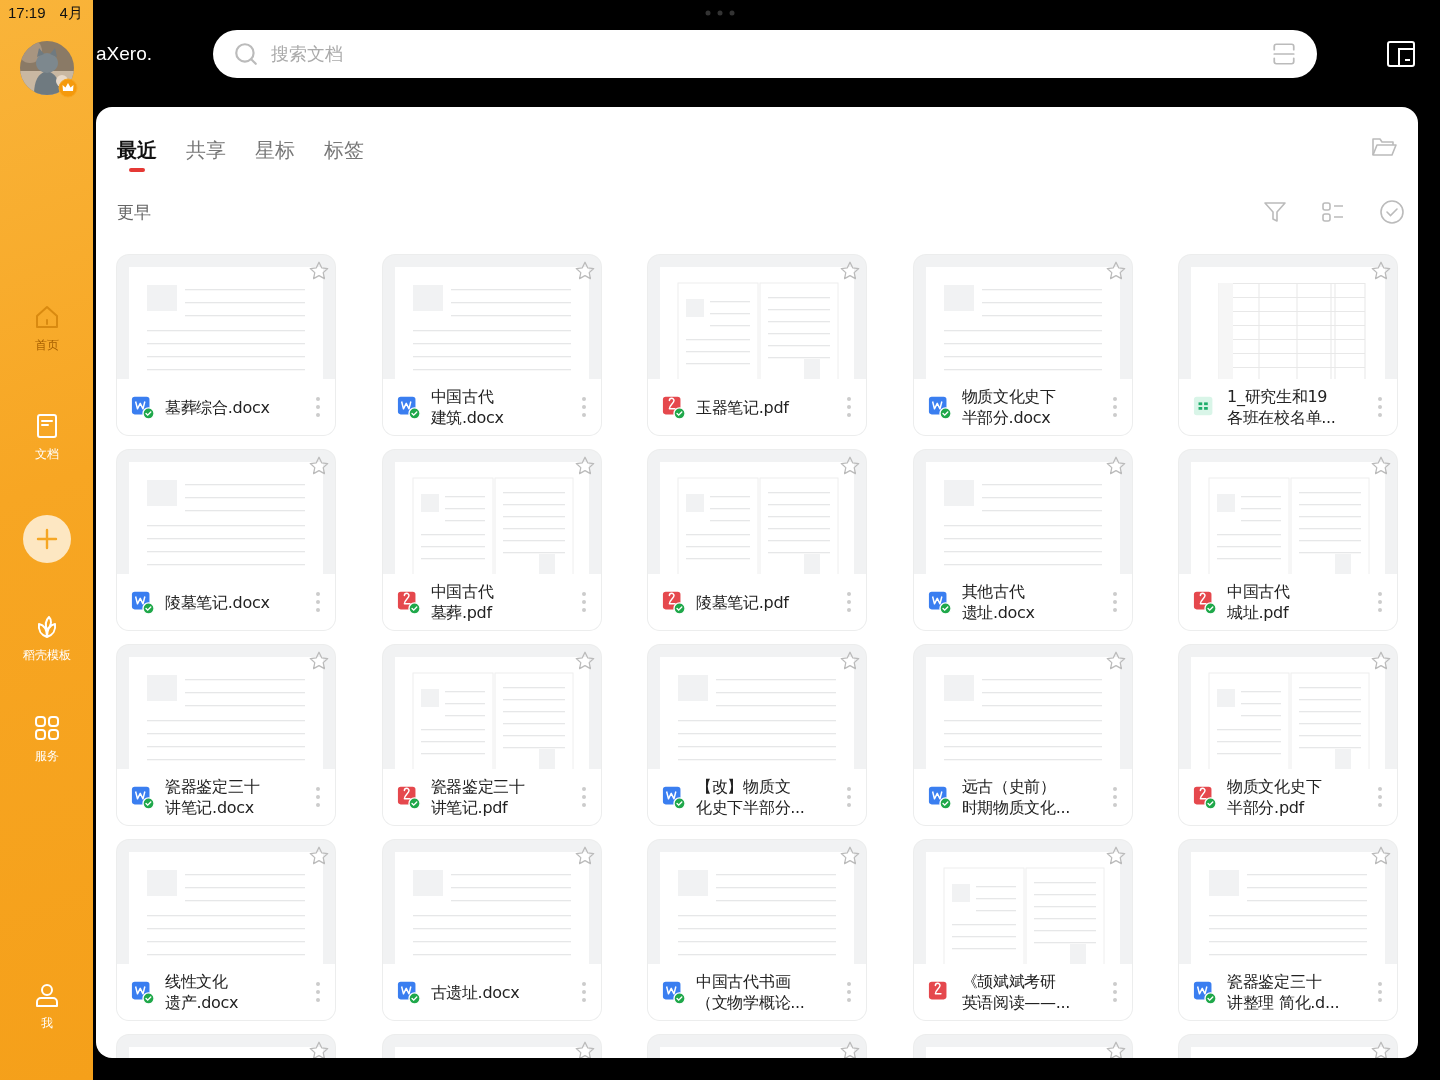 The image size is (1440, 1080). Describe the element at coordinates (491, 345) in the screenshot. I see `file-card: 中国古代 建筑.docx` at that location.